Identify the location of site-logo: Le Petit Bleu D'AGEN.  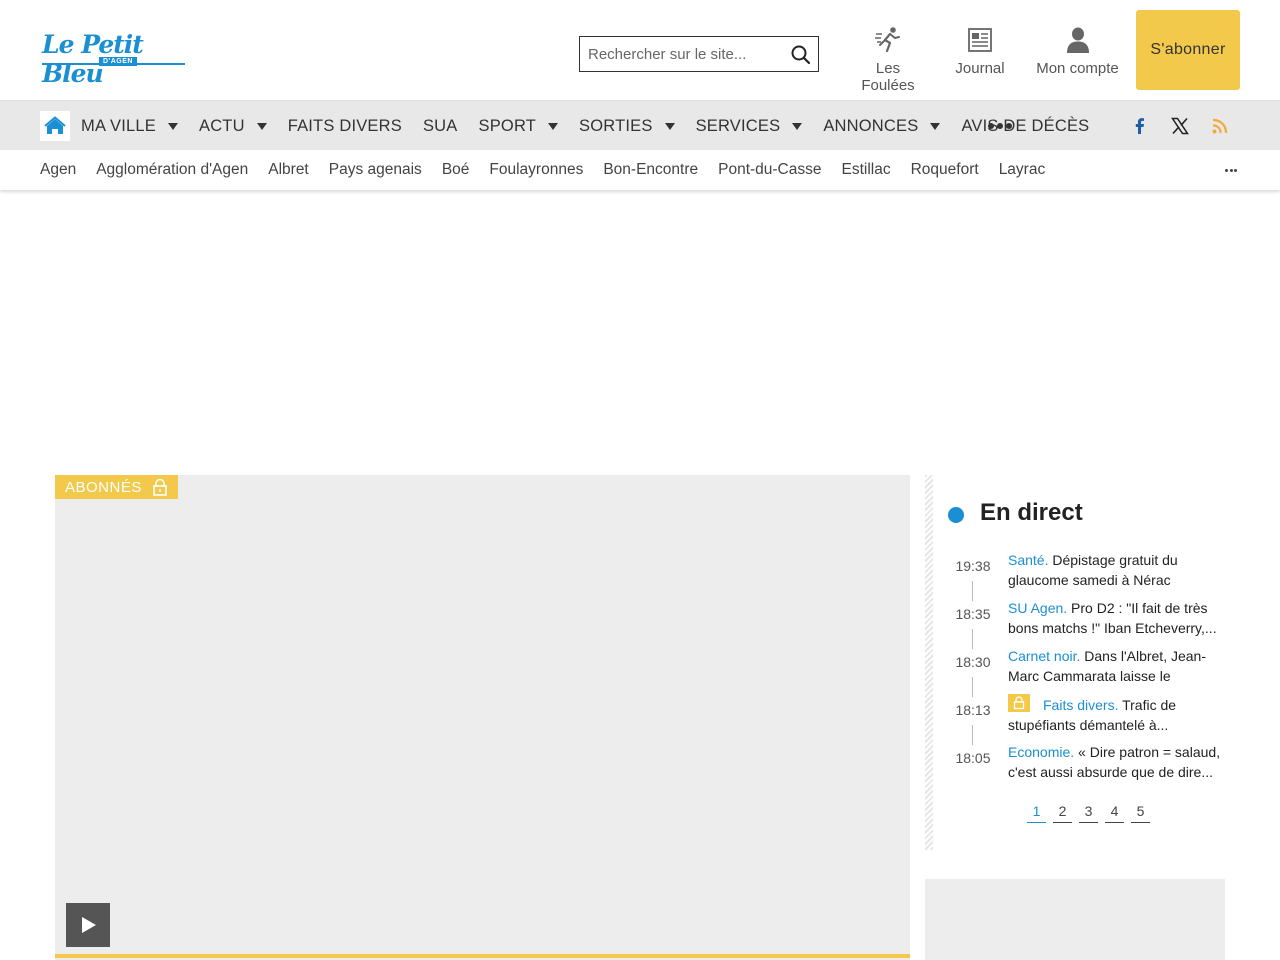
(115, 59).